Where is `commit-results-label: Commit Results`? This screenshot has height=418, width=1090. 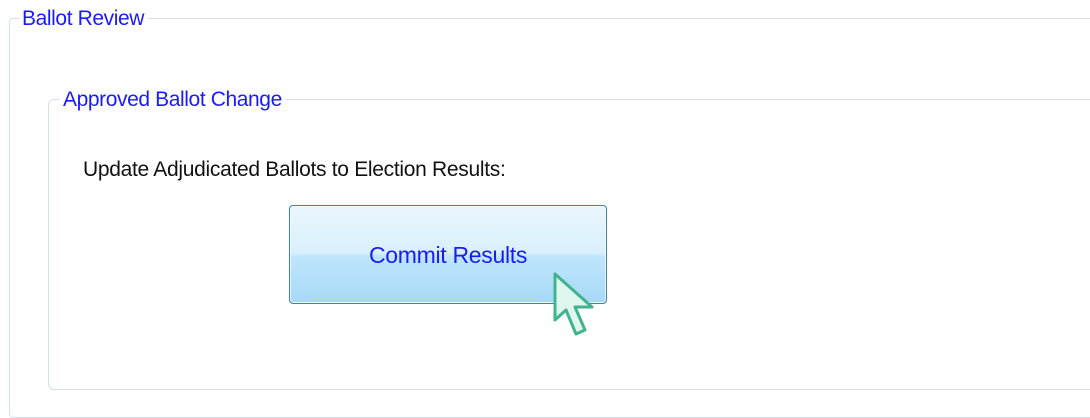
commit-results-label: Commit Results is located at coordinates (448, 255).